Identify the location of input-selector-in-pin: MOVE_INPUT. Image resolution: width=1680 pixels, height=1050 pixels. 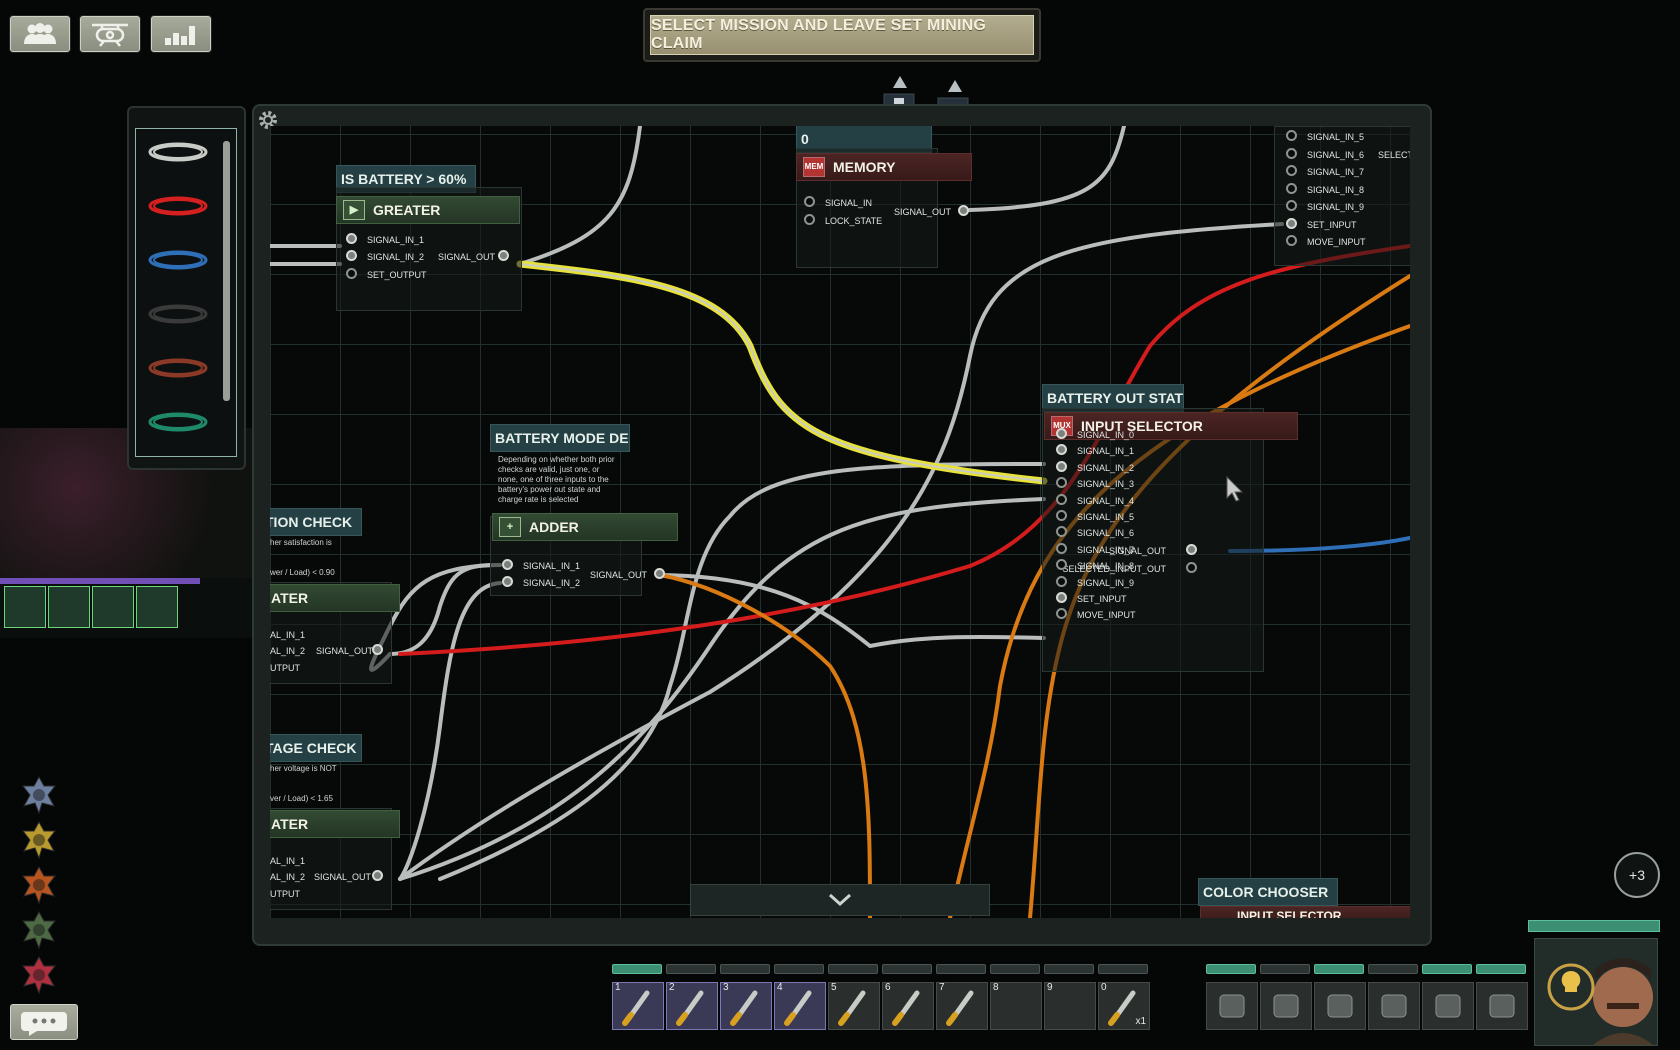
(1096, 615).